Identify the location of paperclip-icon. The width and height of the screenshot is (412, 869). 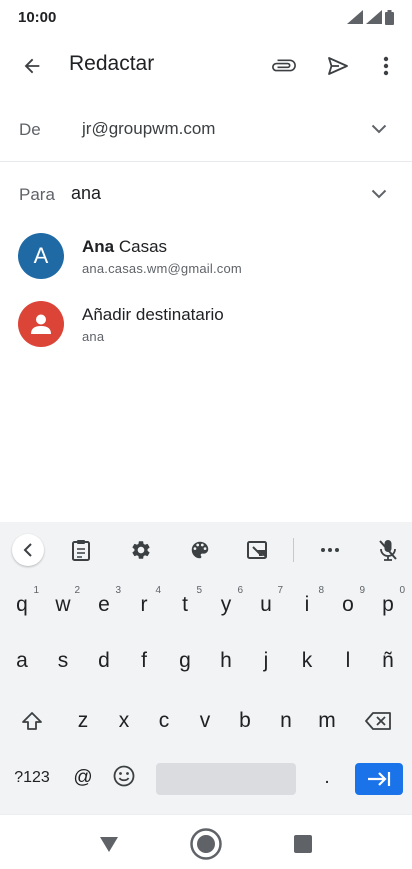
(284, 65).